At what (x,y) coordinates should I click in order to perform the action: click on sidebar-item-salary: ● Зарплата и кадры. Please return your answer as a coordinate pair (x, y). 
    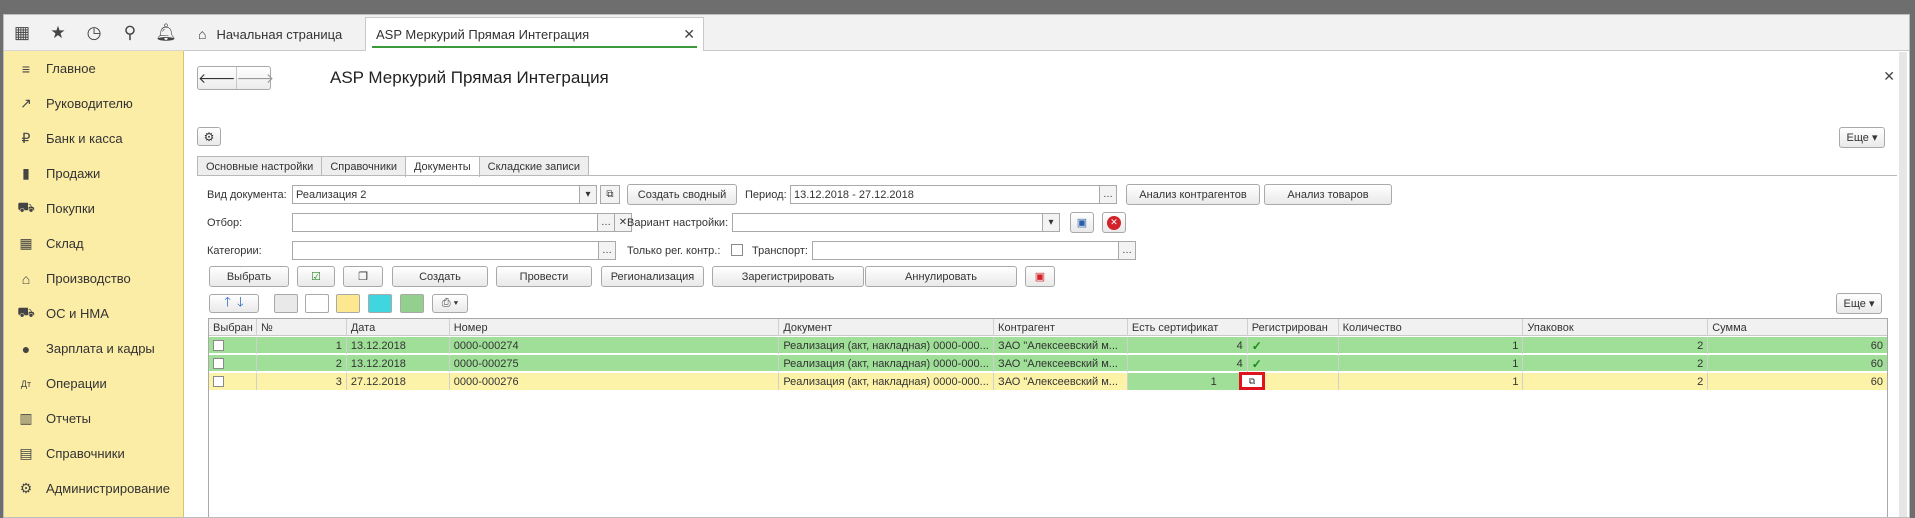
    Looking at the image, I should click on (93, 348).